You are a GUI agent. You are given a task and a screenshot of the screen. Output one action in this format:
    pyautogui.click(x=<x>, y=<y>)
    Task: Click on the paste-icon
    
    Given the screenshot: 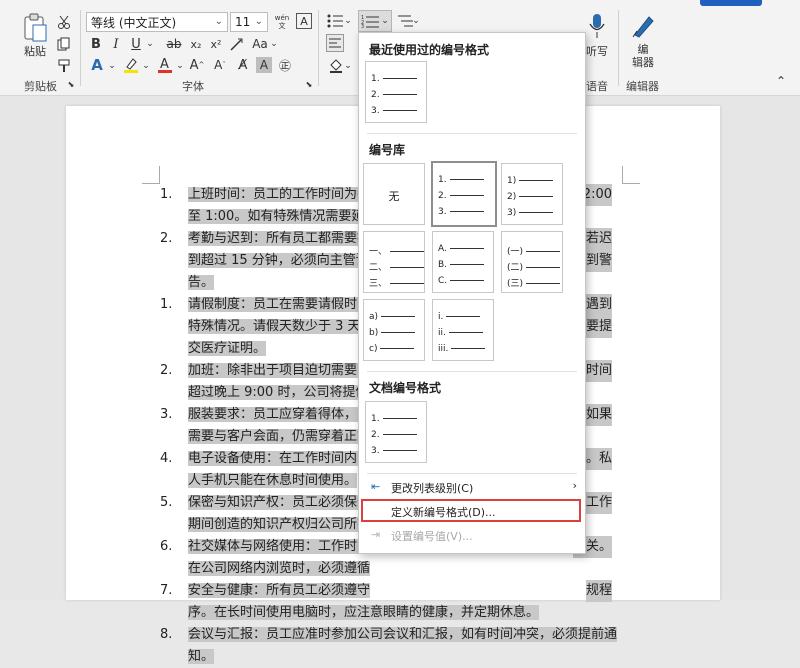 What is the action you would take?
    pyautogui.click(x=35, y=28)
    